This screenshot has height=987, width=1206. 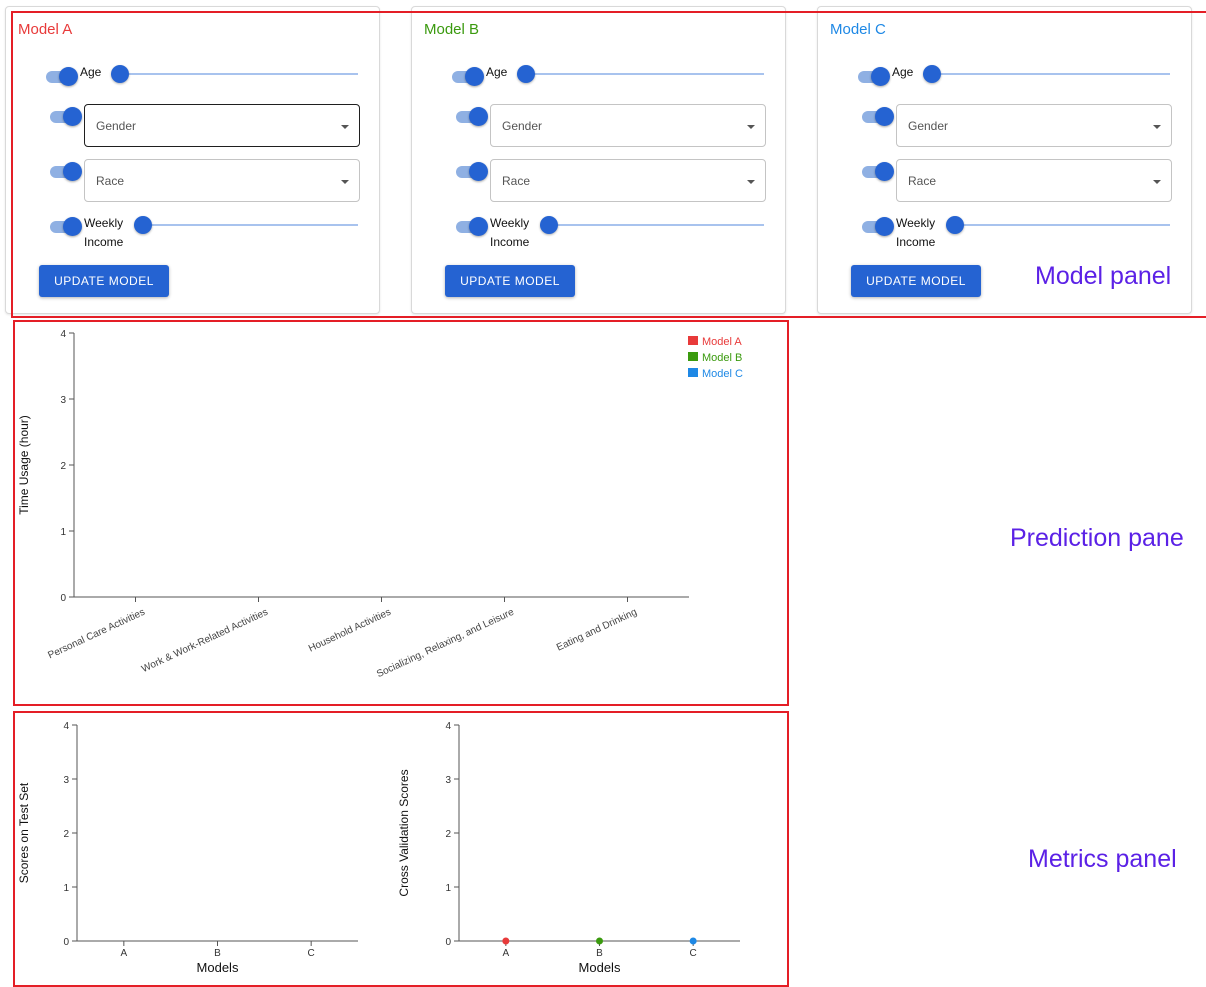 I want to click on metrics-panel-label: Metrics panel, so click(x=1102, y=859).